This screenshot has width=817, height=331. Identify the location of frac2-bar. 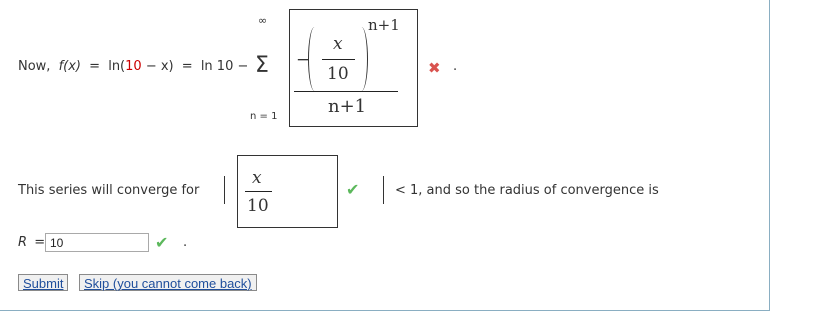
(258, 191).